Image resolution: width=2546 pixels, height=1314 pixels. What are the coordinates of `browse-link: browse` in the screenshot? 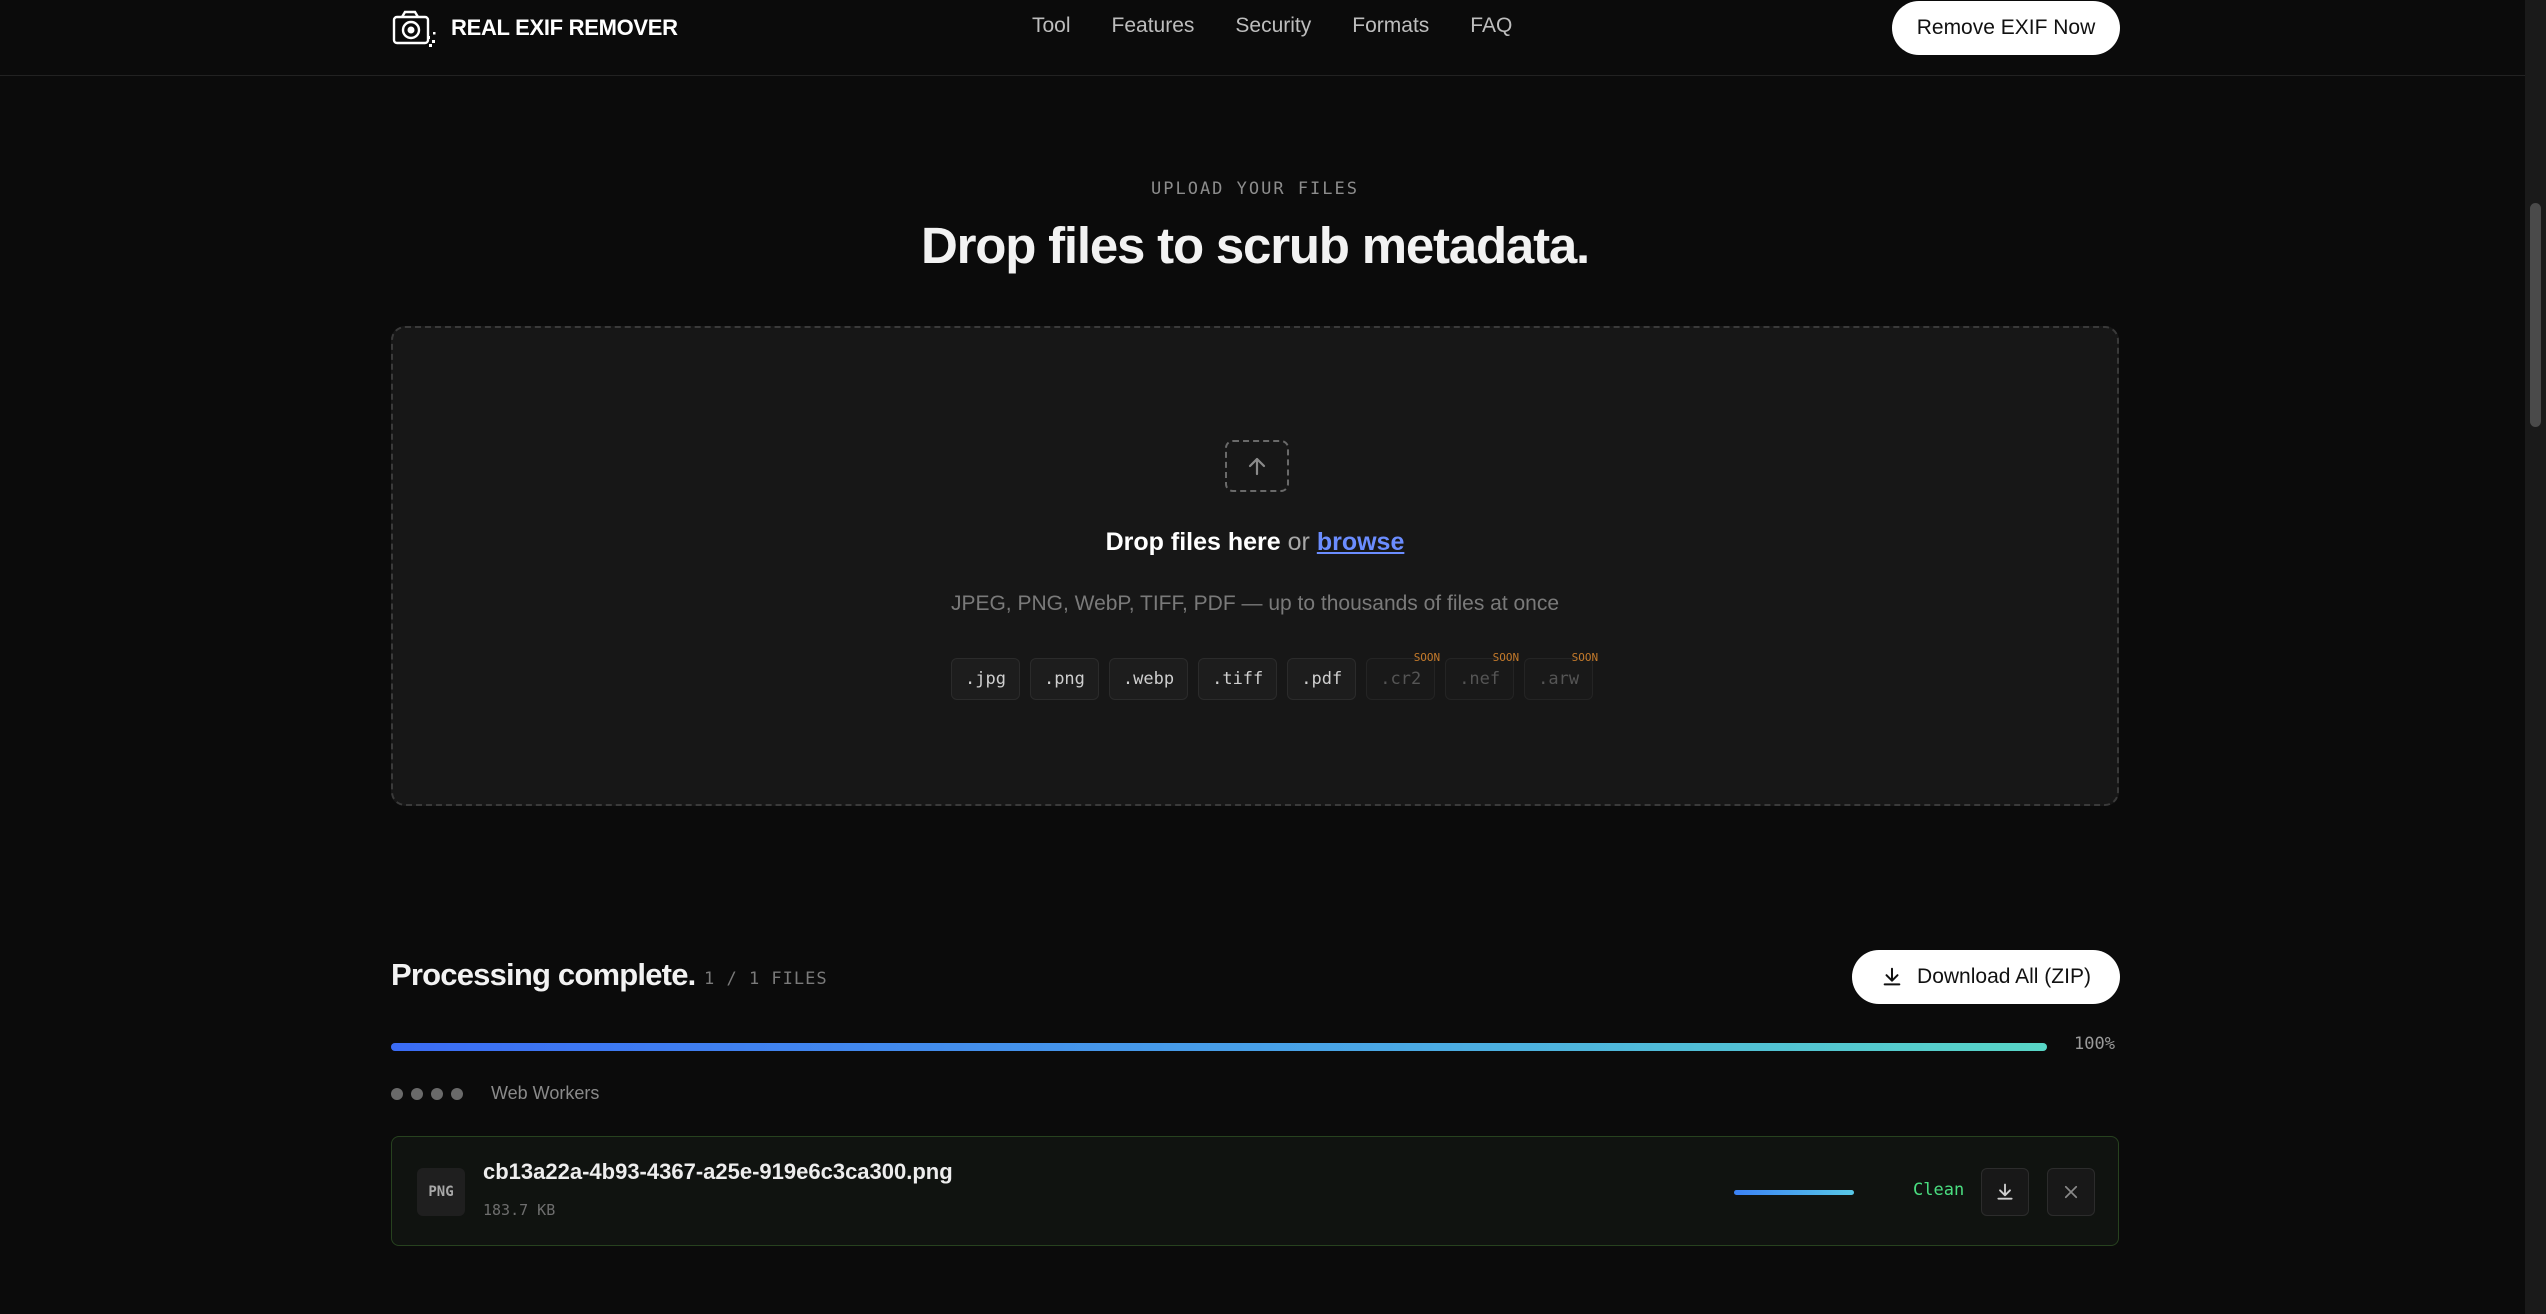 It's located at (1361, 542).